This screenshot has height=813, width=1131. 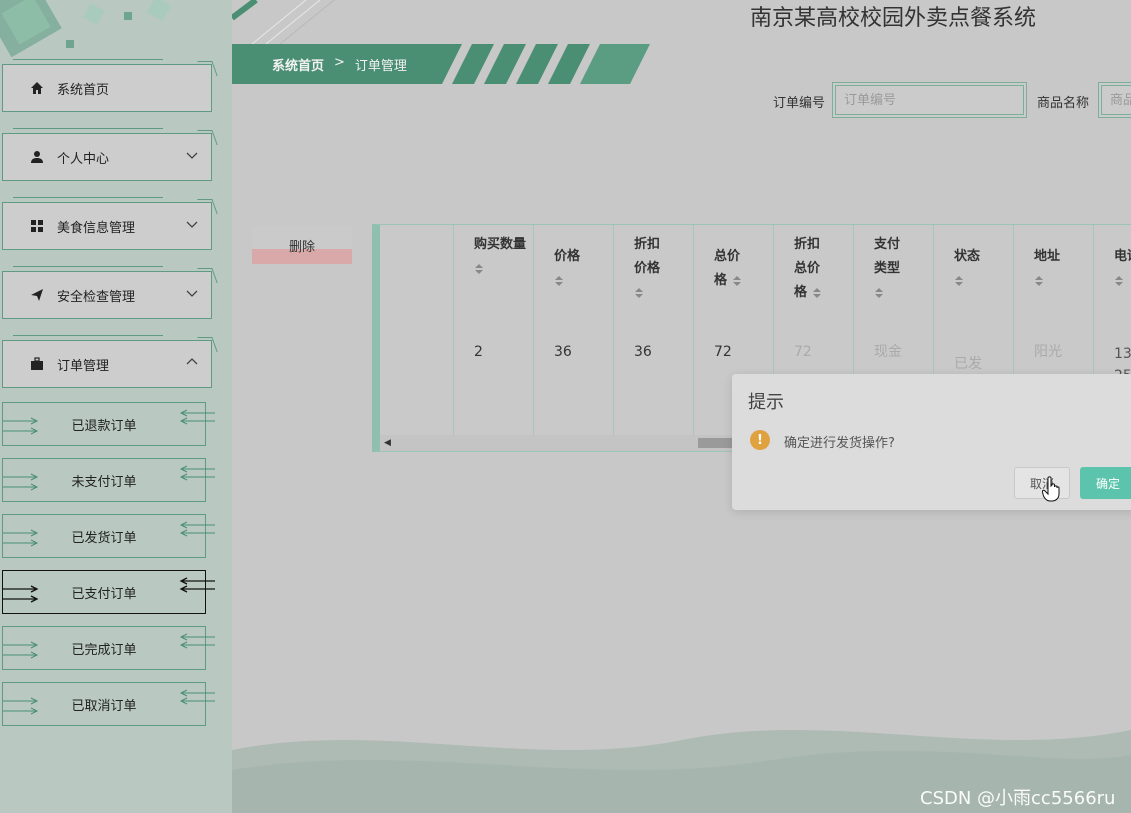 I want to click on warning-icon: !, so click(x=760, y=440).